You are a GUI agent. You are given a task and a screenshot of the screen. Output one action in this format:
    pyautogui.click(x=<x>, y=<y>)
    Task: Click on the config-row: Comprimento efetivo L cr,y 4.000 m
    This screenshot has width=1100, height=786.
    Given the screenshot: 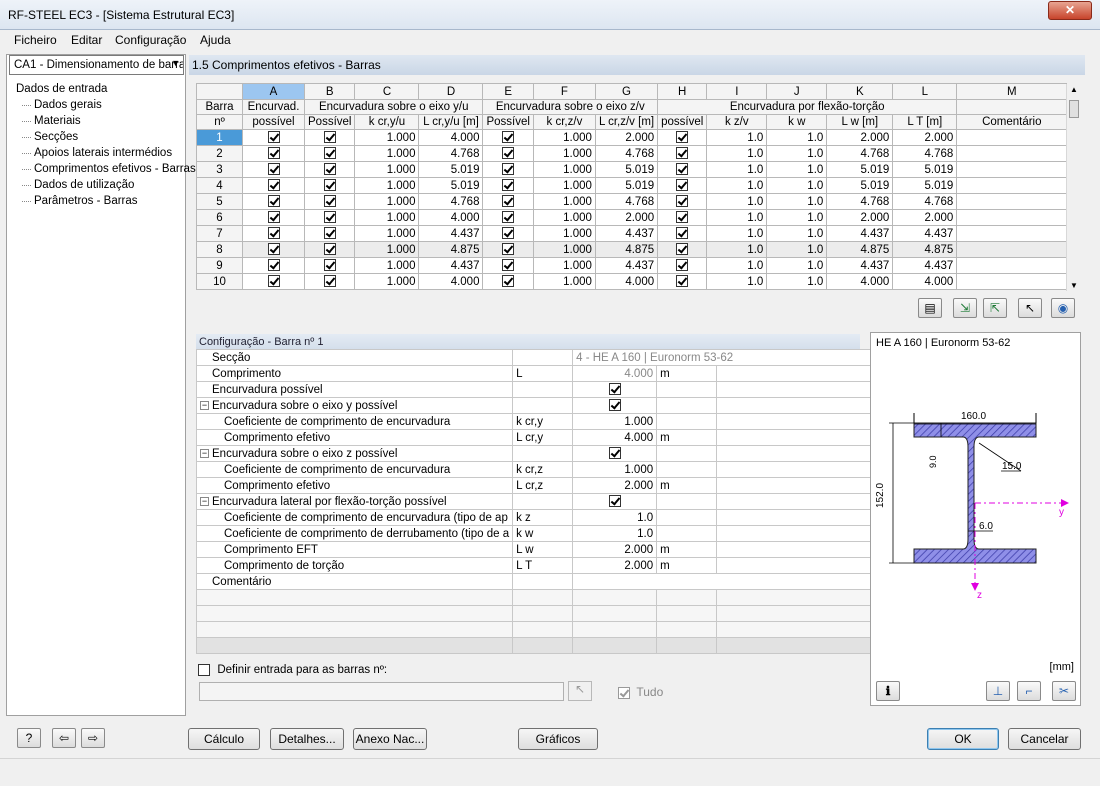 What is the action you would take?
    pyautogui.click(x=539, y=437)
    